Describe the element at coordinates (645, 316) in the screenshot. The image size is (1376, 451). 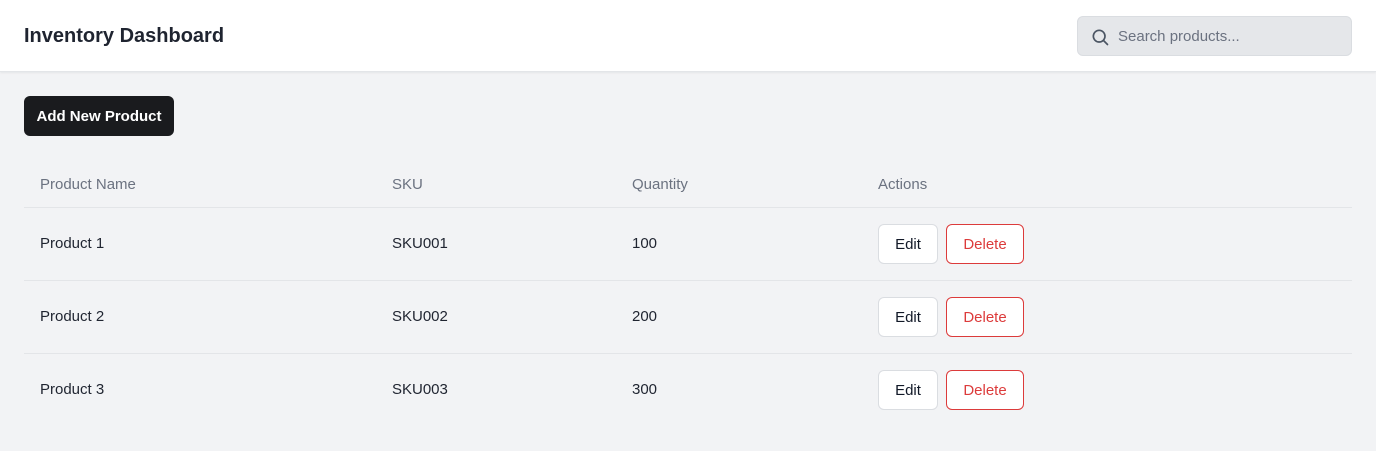
I see `quantity-cell: 200` at that location.